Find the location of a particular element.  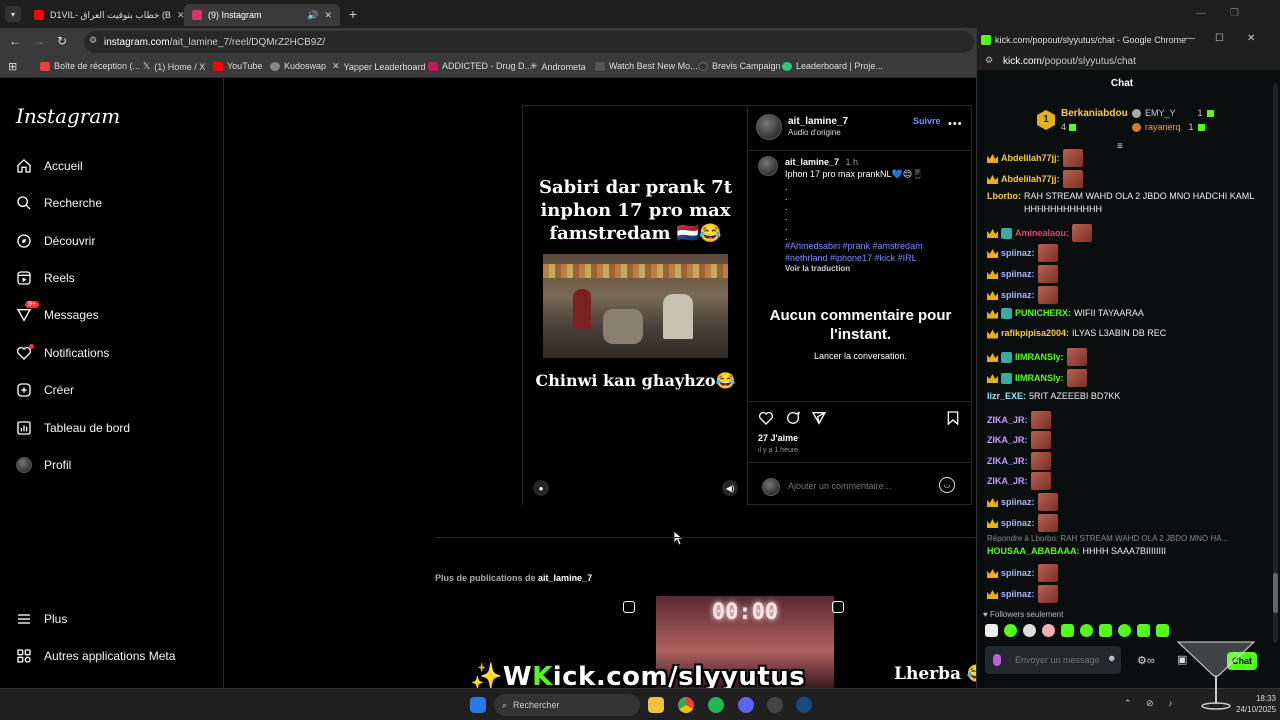

close-button: ✕ is located at coordinates (1251, 38).